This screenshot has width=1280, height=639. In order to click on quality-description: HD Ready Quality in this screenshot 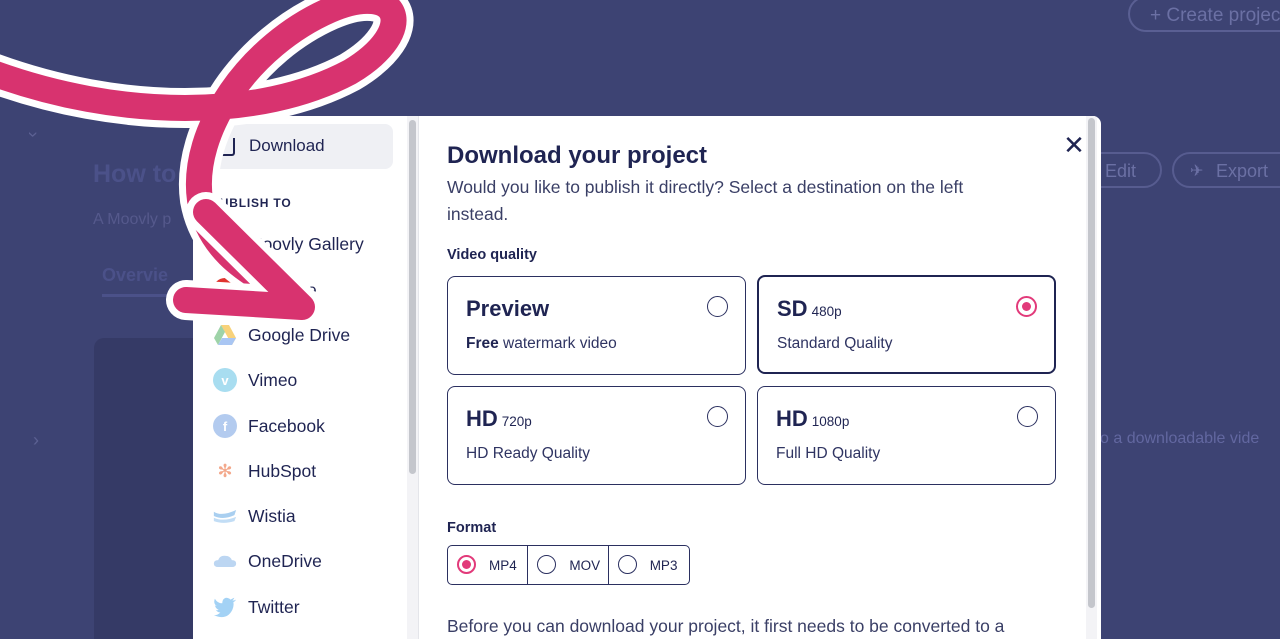, I will do `click(528, 453)`.